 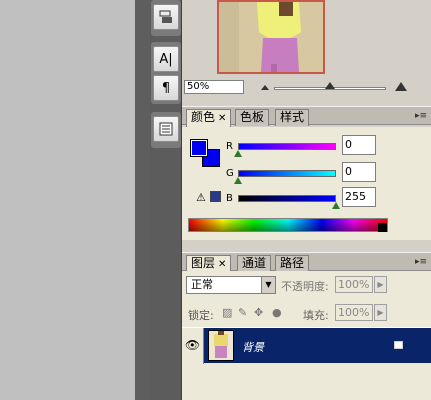 What do you see at coordinates (202, 284) in the screenshot?
I see `blend-mode-value: 正常` at bounding box center [202, 284].